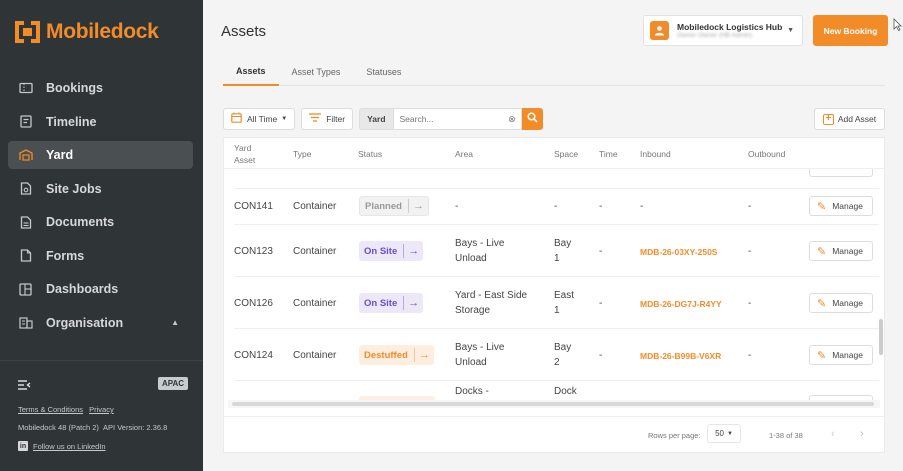 This screenshot has height=471, width=903. What do you see at coordinates (302, 154) in the screenshot?
I see `column-type: Type` at bounding box center [302, 154].